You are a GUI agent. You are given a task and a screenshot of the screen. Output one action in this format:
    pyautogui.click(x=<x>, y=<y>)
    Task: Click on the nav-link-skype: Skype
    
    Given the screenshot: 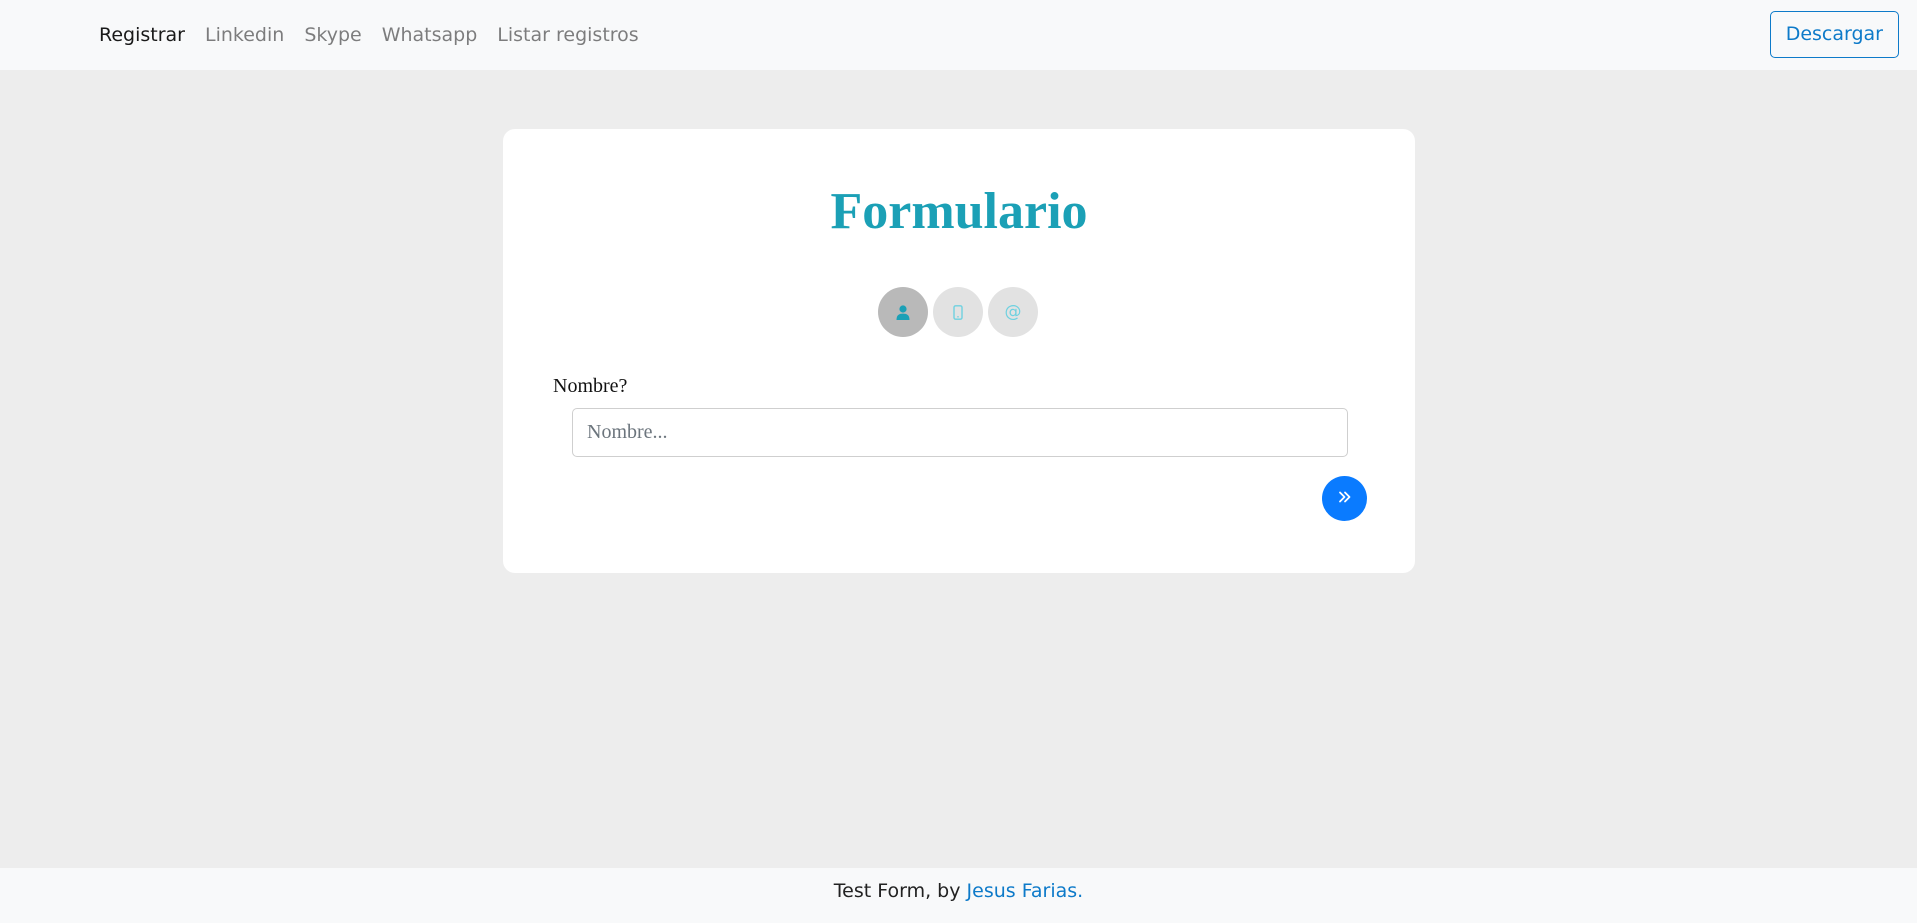 What is the action you would take?
    pyautogui.click(x=332, y=35)
    